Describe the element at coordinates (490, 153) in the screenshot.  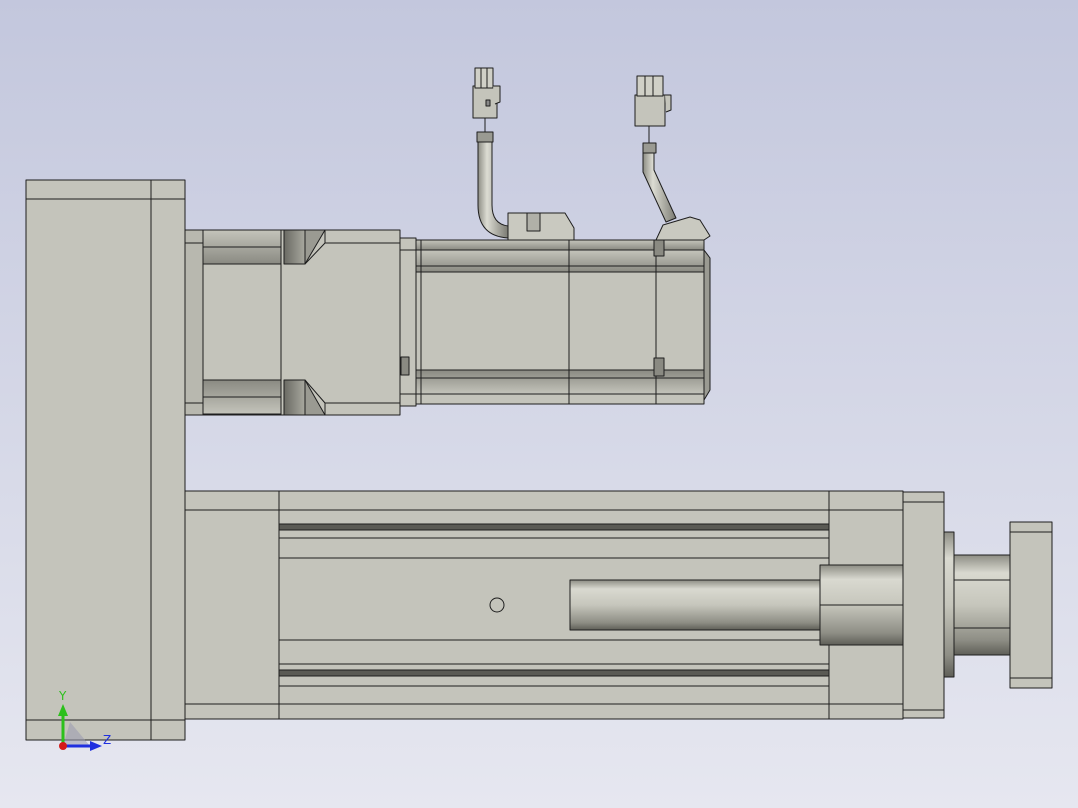
I see `motor-cable` at that location.